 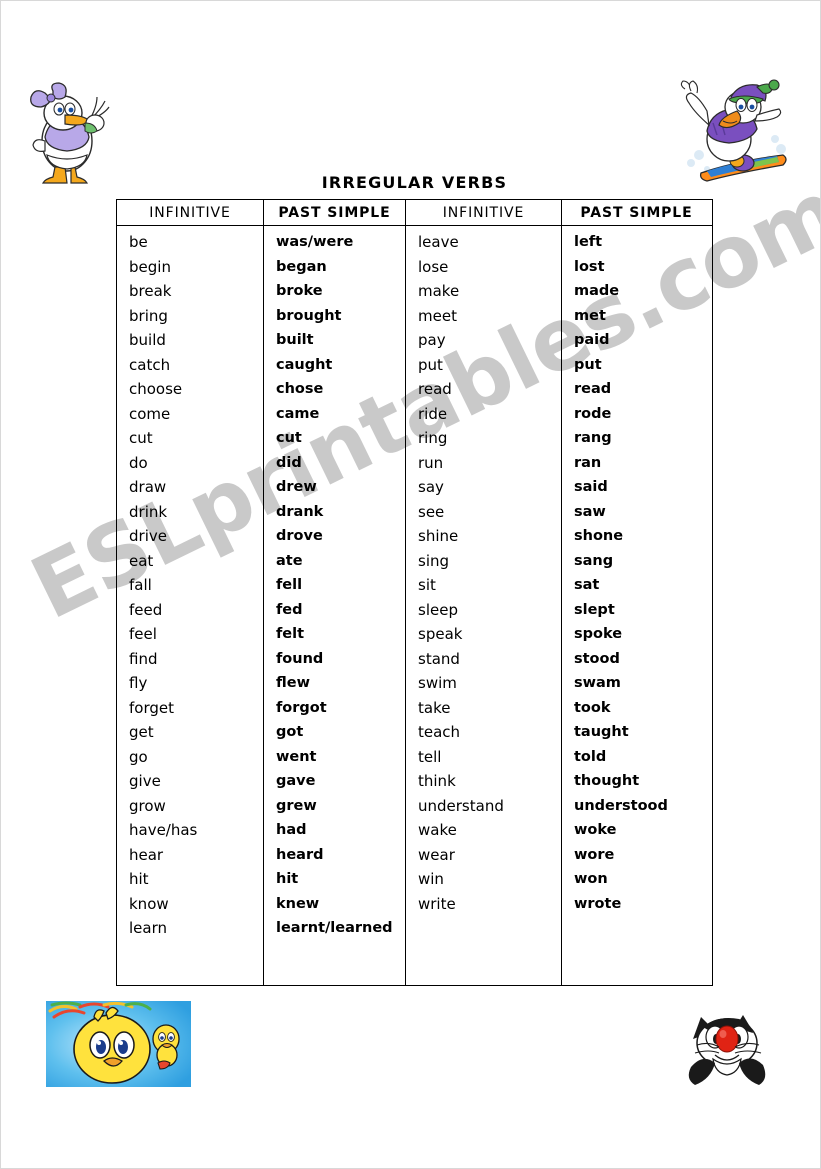 What do you see at coordinates (592, 340) in the screenshot?
I see `past-simple-cell: paid` at bounding box center [592, 340].